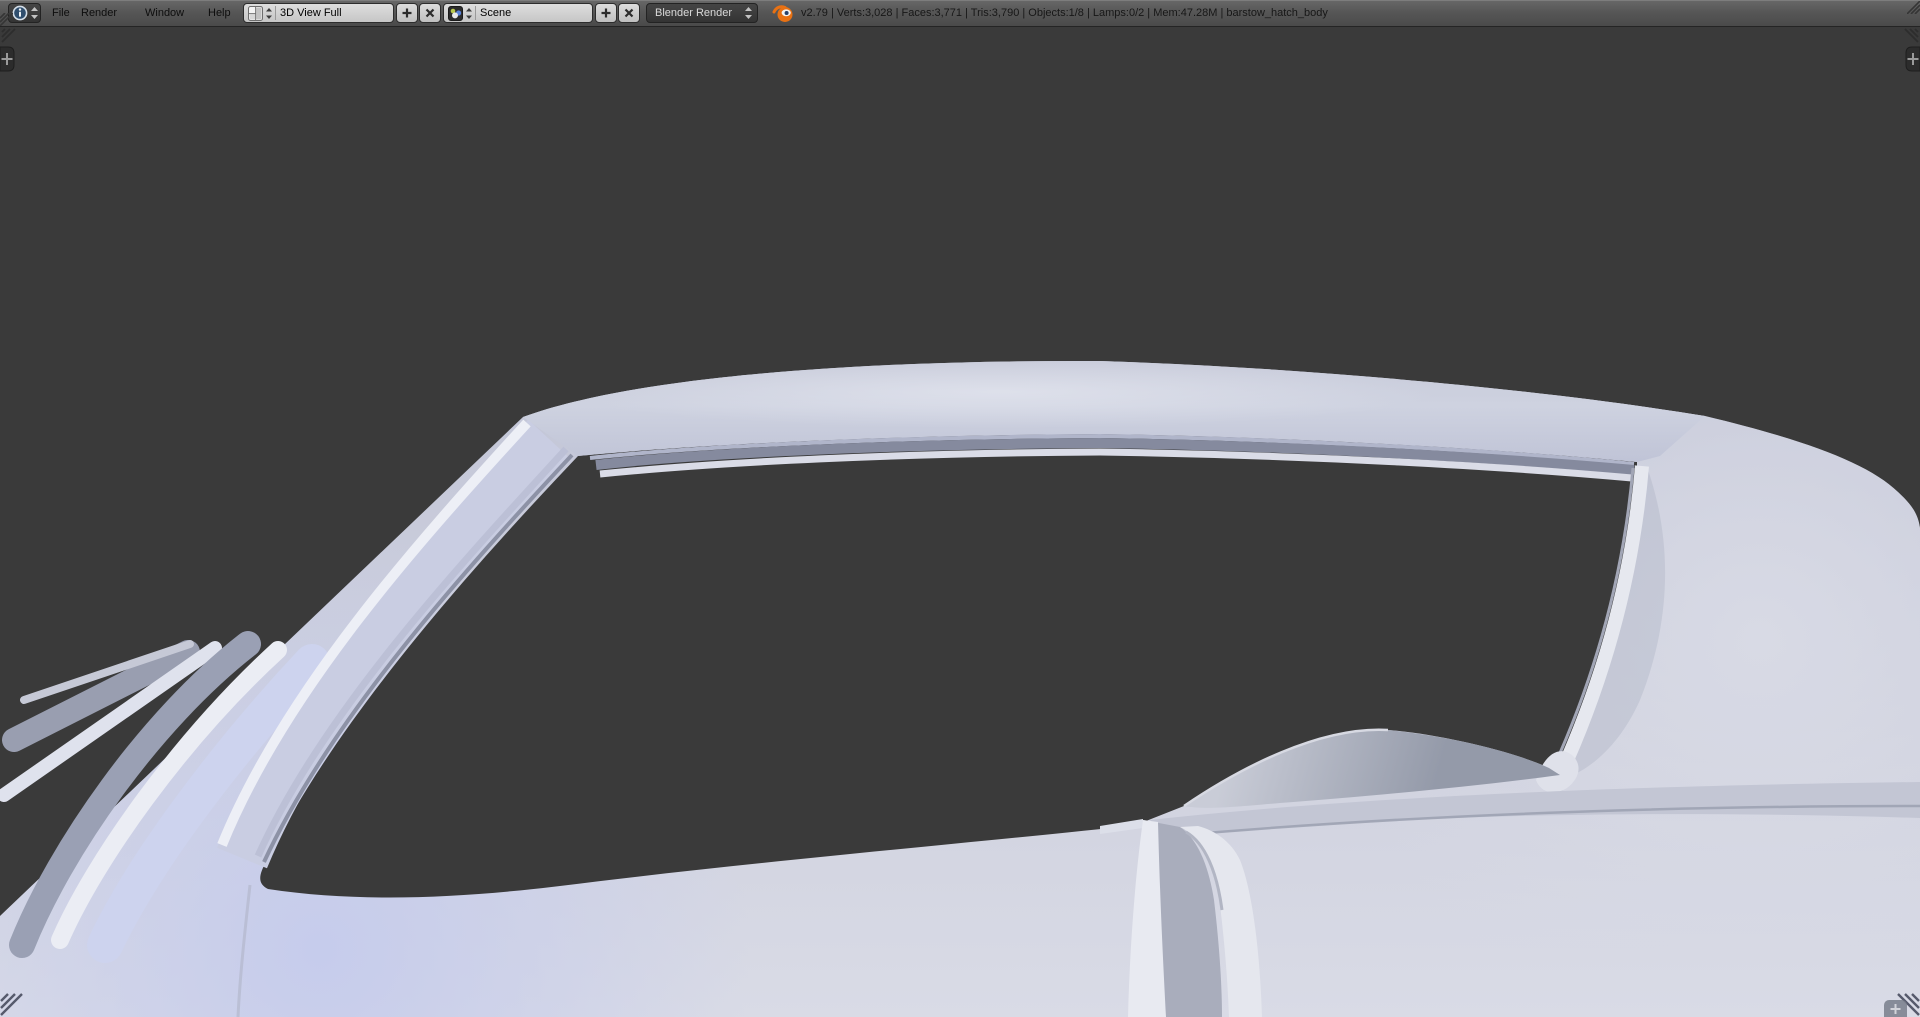 This screenshot has height=1017, width=1920. I want to click on render-engine-selector: Blender Render, so click(702, 13).